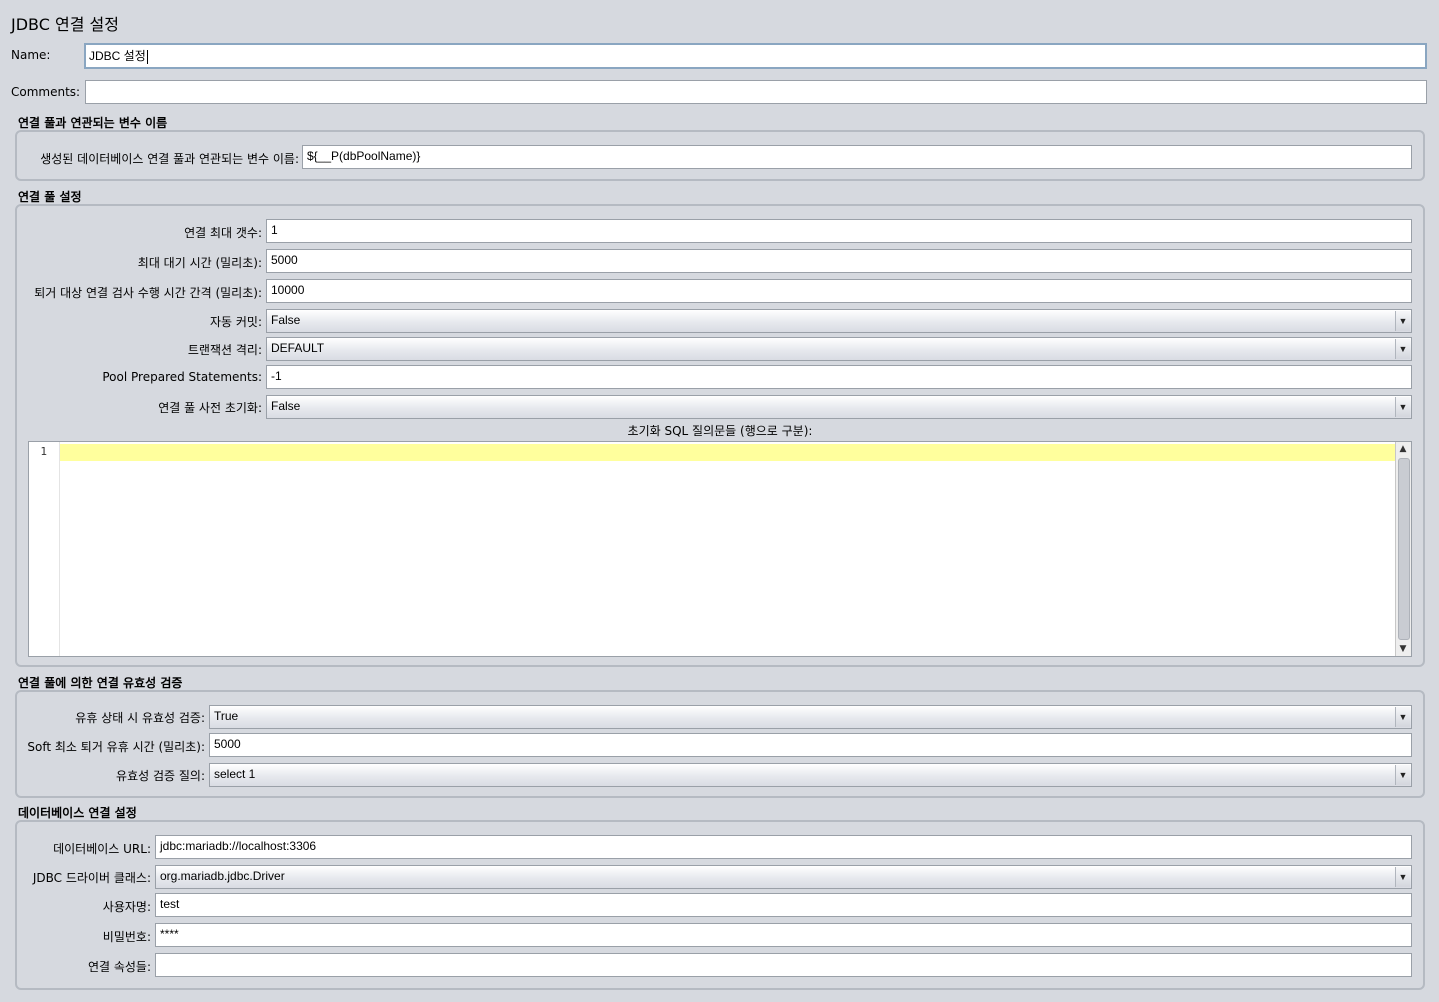 The image size is (1439, 1002). What do you see at coordinates (102, 849) in the screenshot?
I see `db-url-label: 데이터베이스 URL:` at bounding box center [102, 849].